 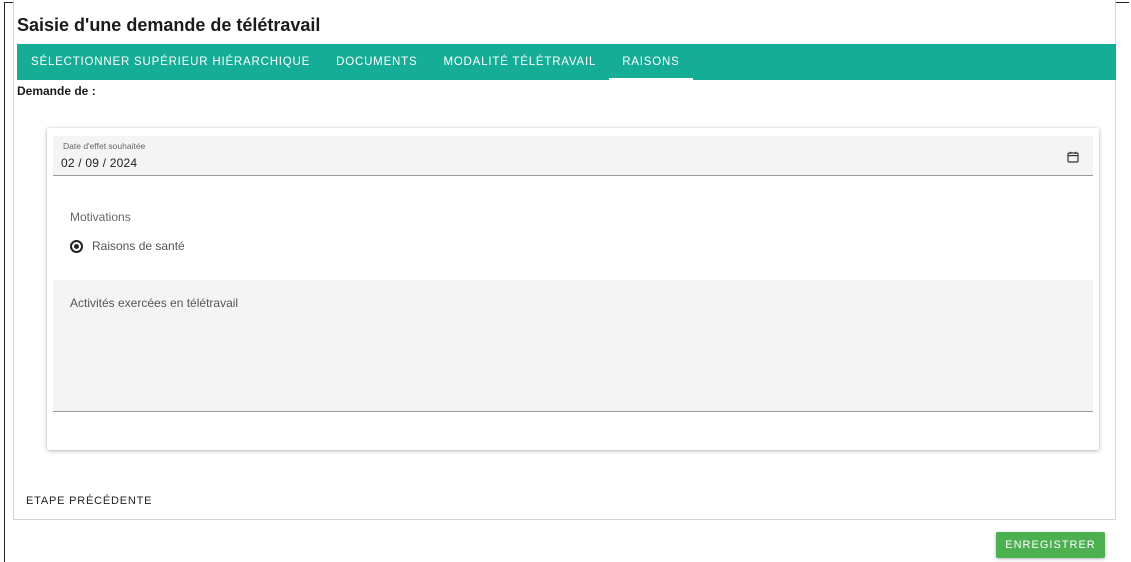 What do you see at coordinates (573, 156) in the screenshot?
I see `effective-date-field: Date d'effet souhaitée 02 / 09 / 2024` at bounding box center [573, 156].